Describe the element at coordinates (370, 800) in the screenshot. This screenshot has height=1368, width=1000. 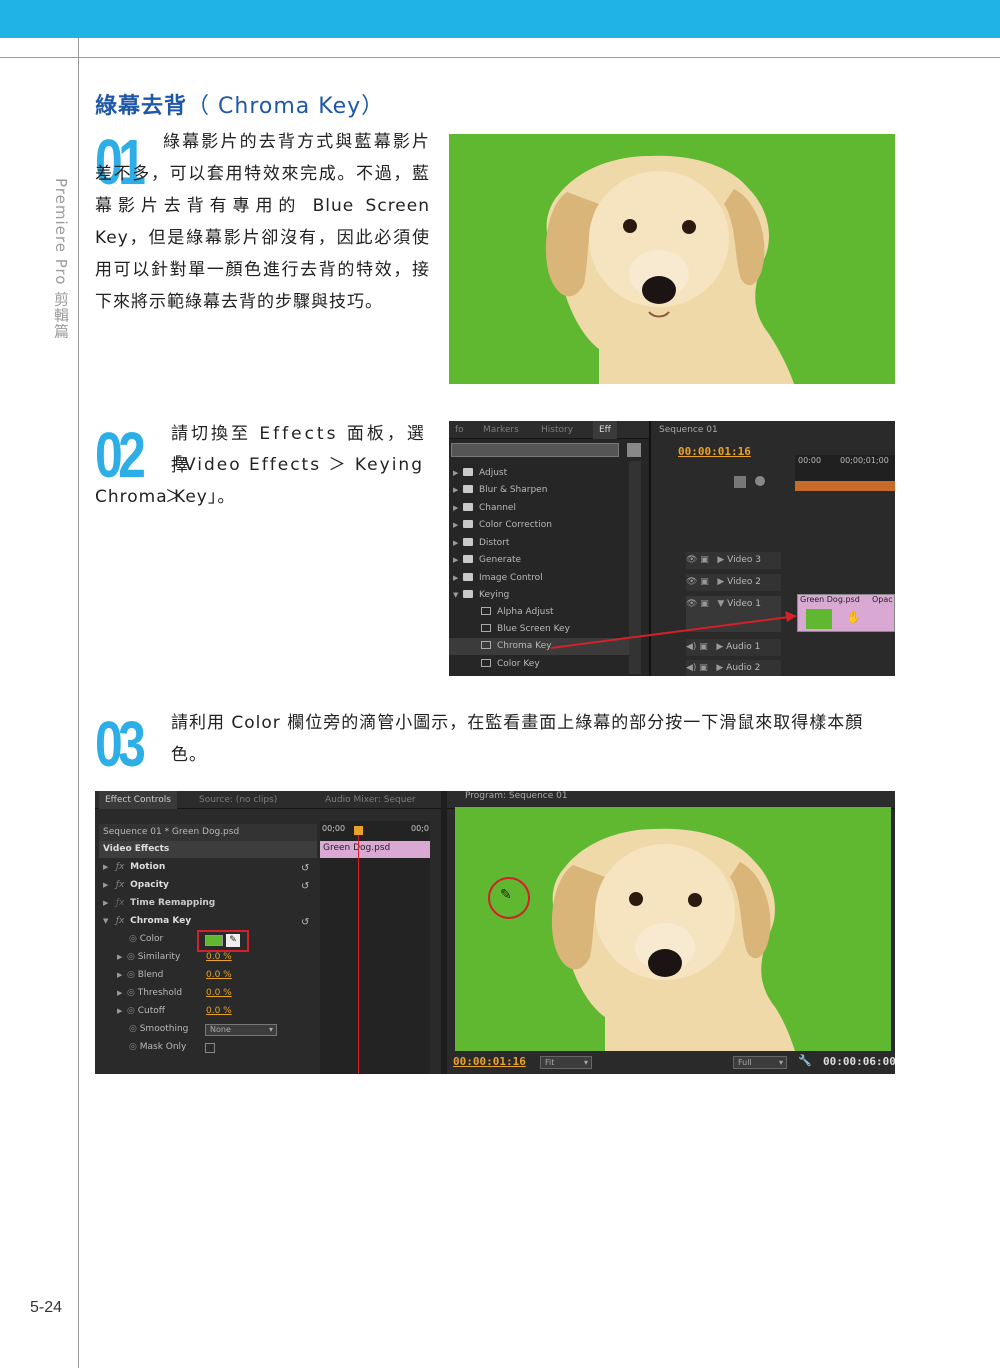
I see `tab-audio-mixer: Audio Mixer: Sequer` at that location.